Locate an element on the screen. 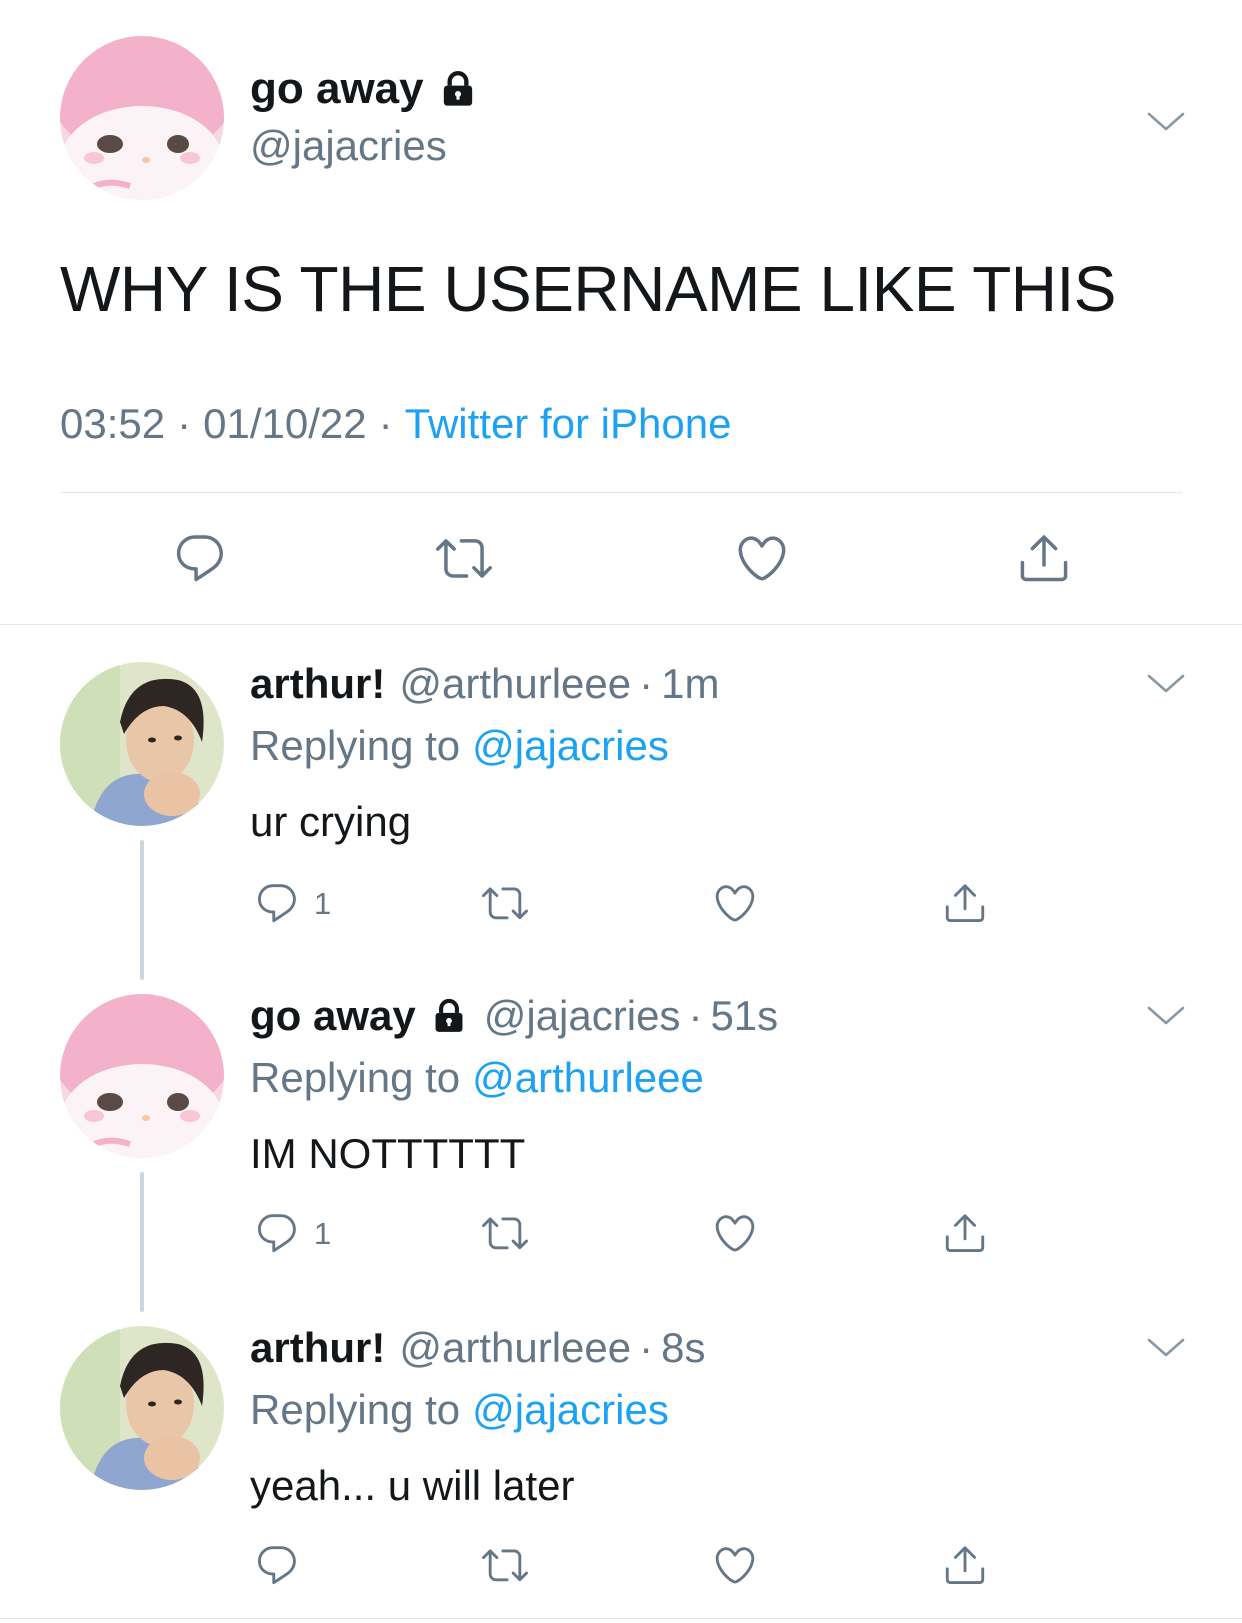 The width and height of the screenshot is (1242, 1623). tweet-text: IM NOTTTTTT is located at coordinates (388, 1153).